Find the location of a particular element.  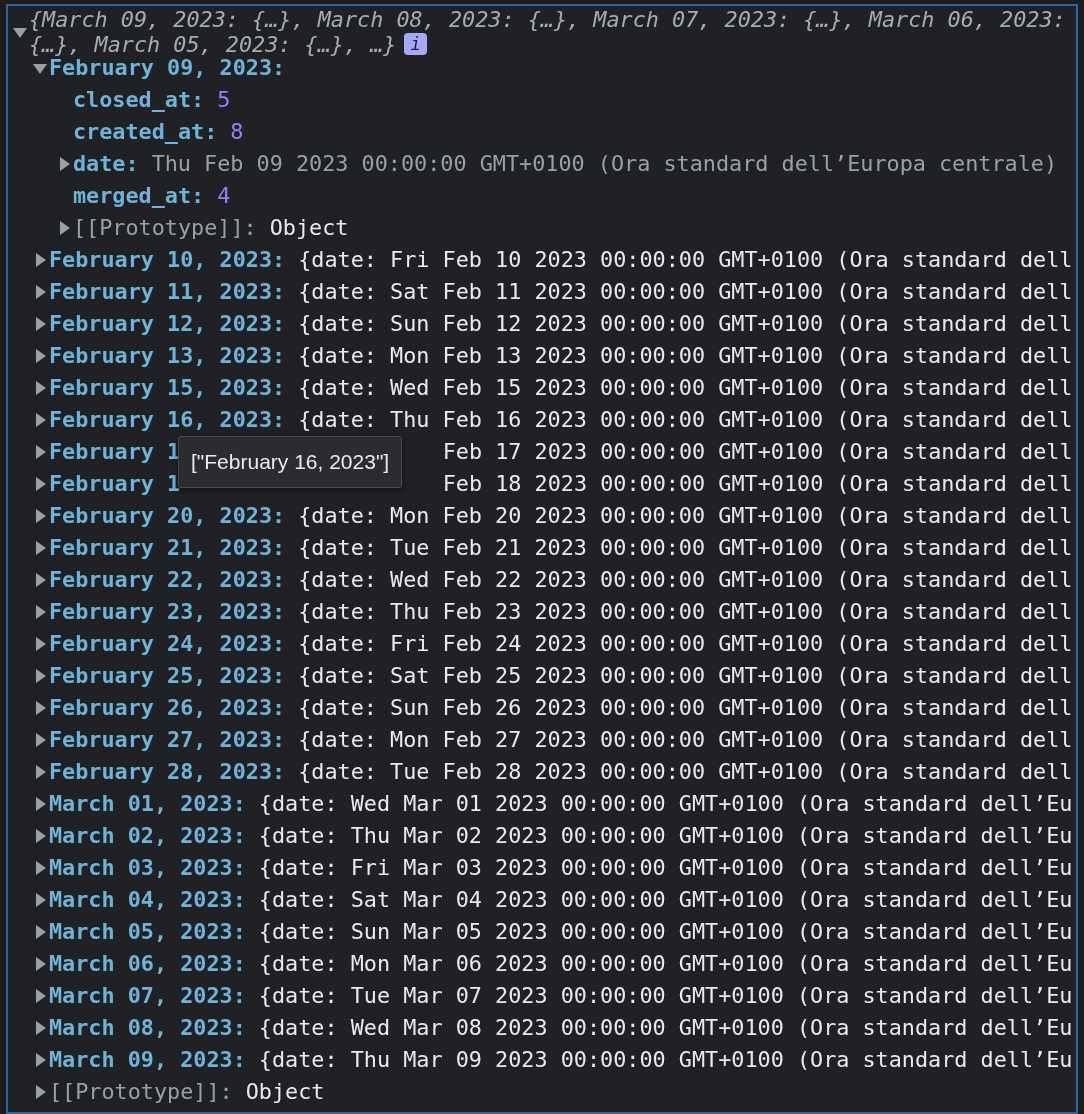

object-preview: {date: Wed Mar 01 2023 00:00:00 GMT+0100 (Ora standard dell’Eu is located at coordinates (665, 803).